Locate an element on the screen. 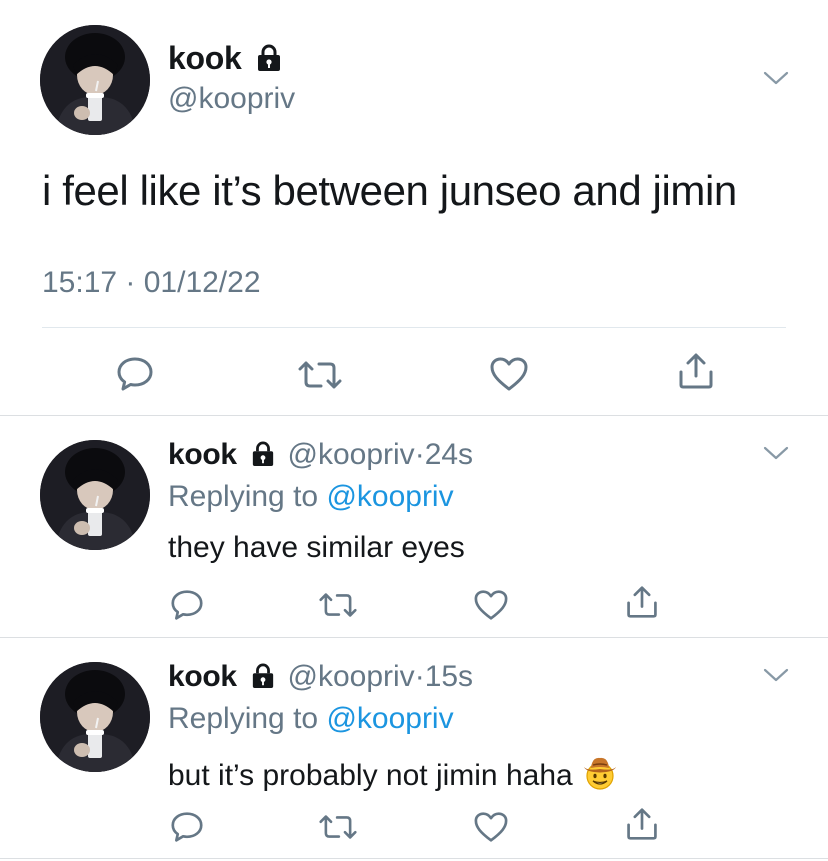  cowboy-emoji-icon is located at coordinates (599, 773).